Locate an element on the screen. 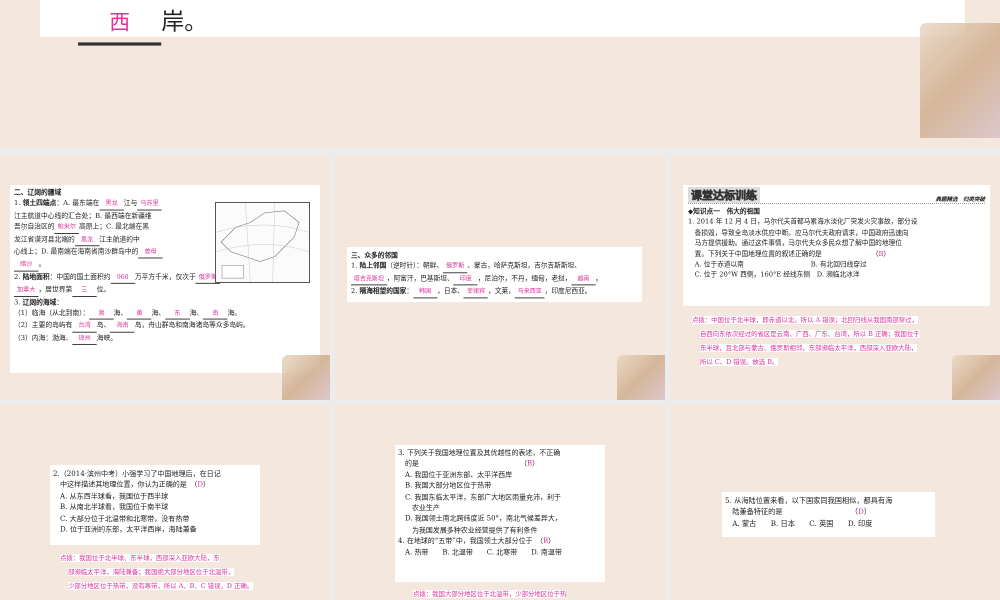 The height and width of the screenshot is (600, 1000). text-line: 置。下列关于中国地理位置的叙述正确的是 （B） is located at coordinates (826, 253).